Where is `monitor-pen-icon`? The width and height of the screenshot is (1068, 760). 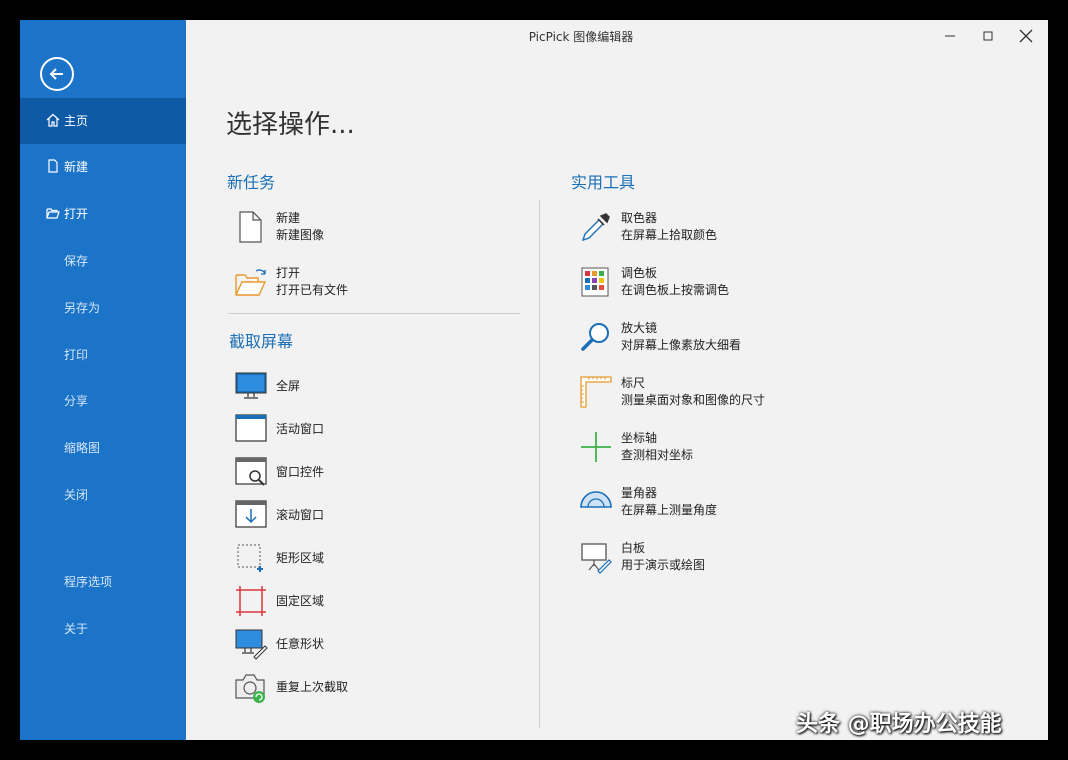
monitor-pen-icon is located at coordinates (251, 644).